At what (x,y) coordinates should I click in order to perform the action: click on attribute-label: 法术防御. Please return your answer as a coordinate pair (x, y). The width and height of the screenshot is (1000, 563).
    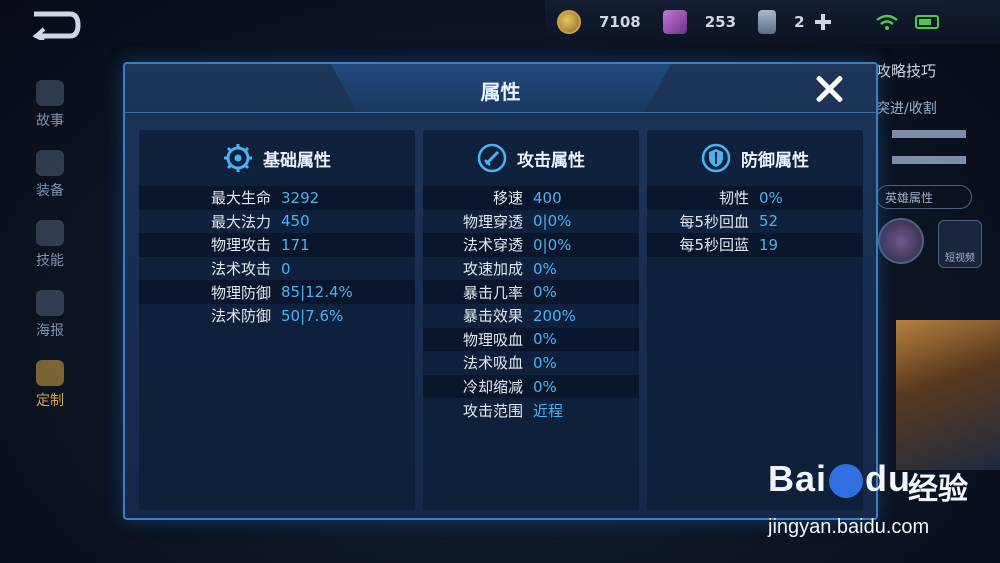
    Looking at the image, I should click on (240, 316).